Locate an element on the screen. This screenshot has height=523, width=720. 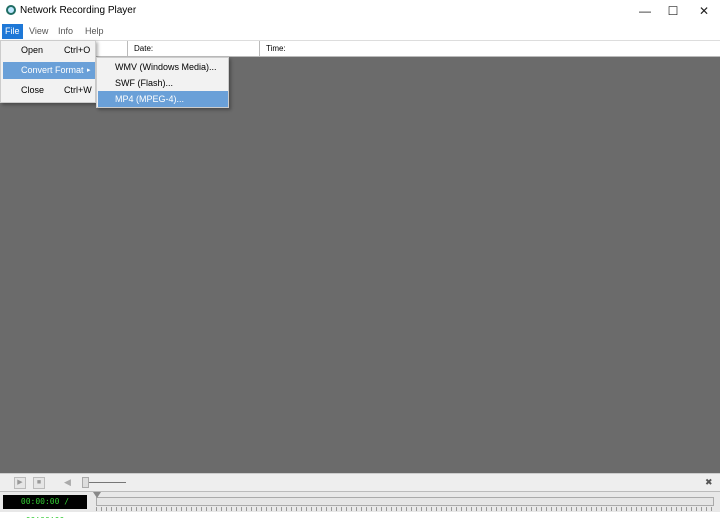
timecode-display: 00:00:00 / 00:00:00 is located at coordinates (45, 507).